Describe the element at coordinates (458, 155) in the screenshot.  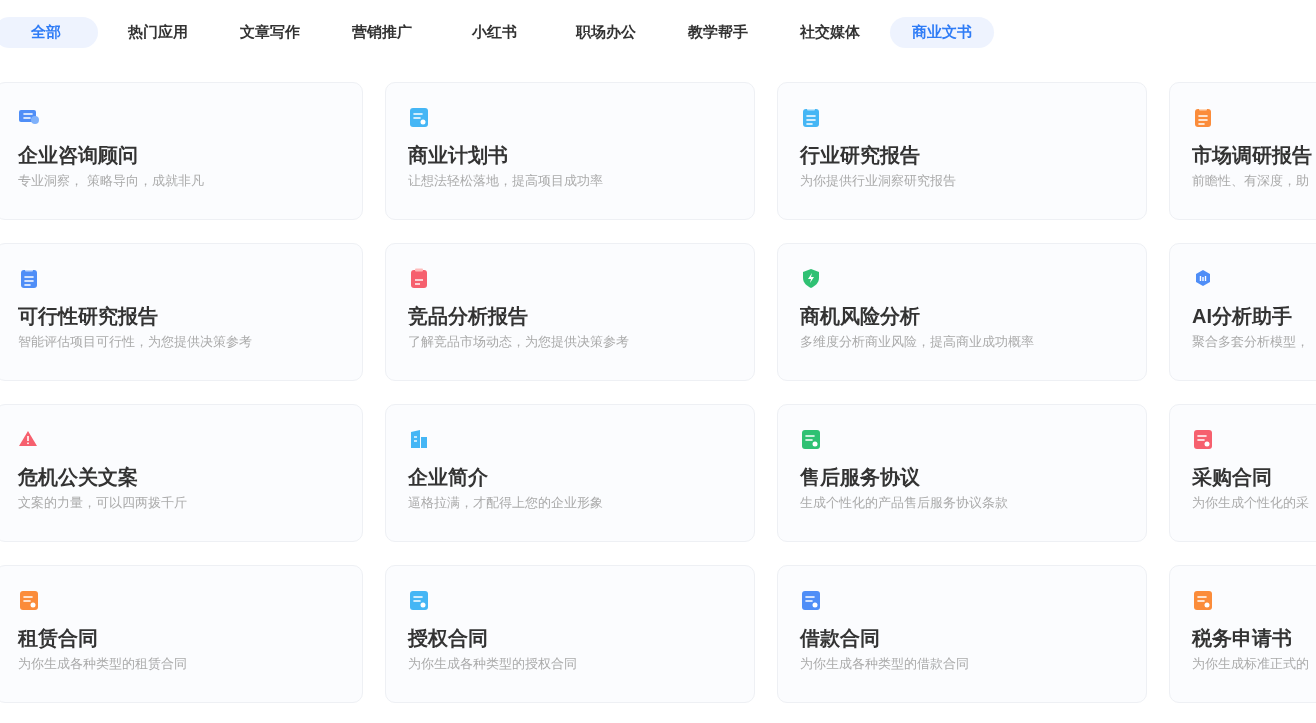
I see `card-title: 商业计划书` at that location.